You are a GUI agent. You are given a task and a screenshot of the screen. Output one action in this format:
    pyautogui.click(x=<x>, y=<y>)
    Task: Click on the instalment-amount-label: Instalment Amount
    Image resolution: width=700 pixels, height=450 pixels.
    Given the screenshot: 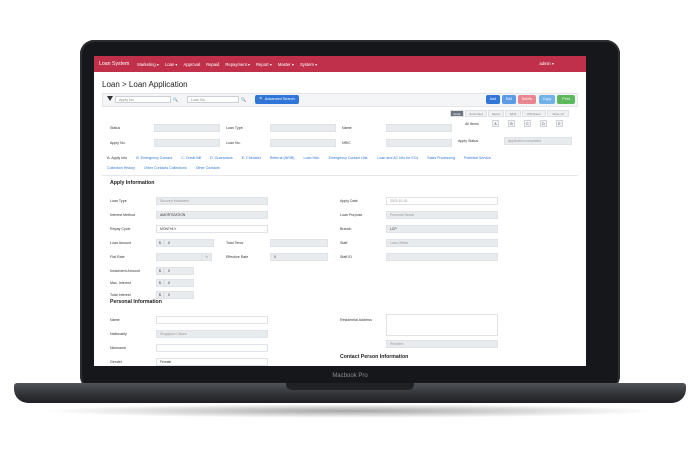 What is the action you would take?
    pyautogui.click(x=125, y=271)
    